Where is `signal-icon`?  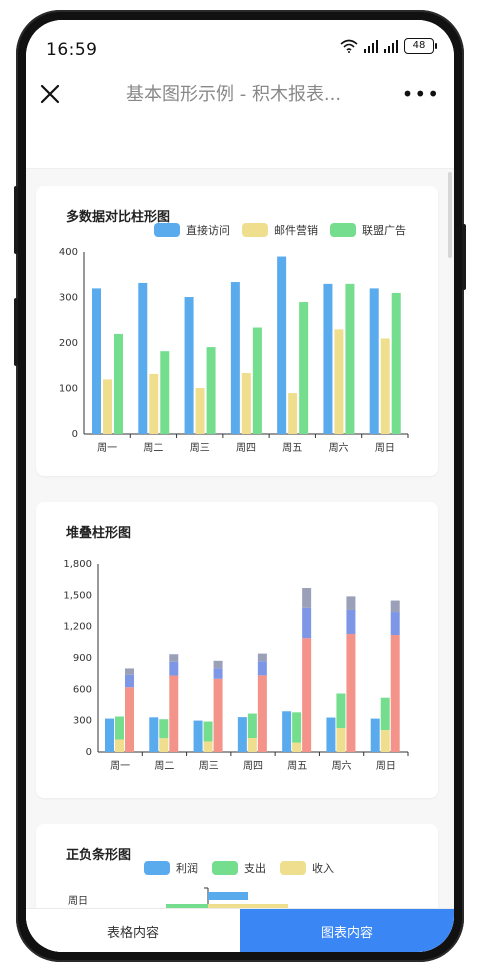 signal-icon is located at coordinates (371, 46).